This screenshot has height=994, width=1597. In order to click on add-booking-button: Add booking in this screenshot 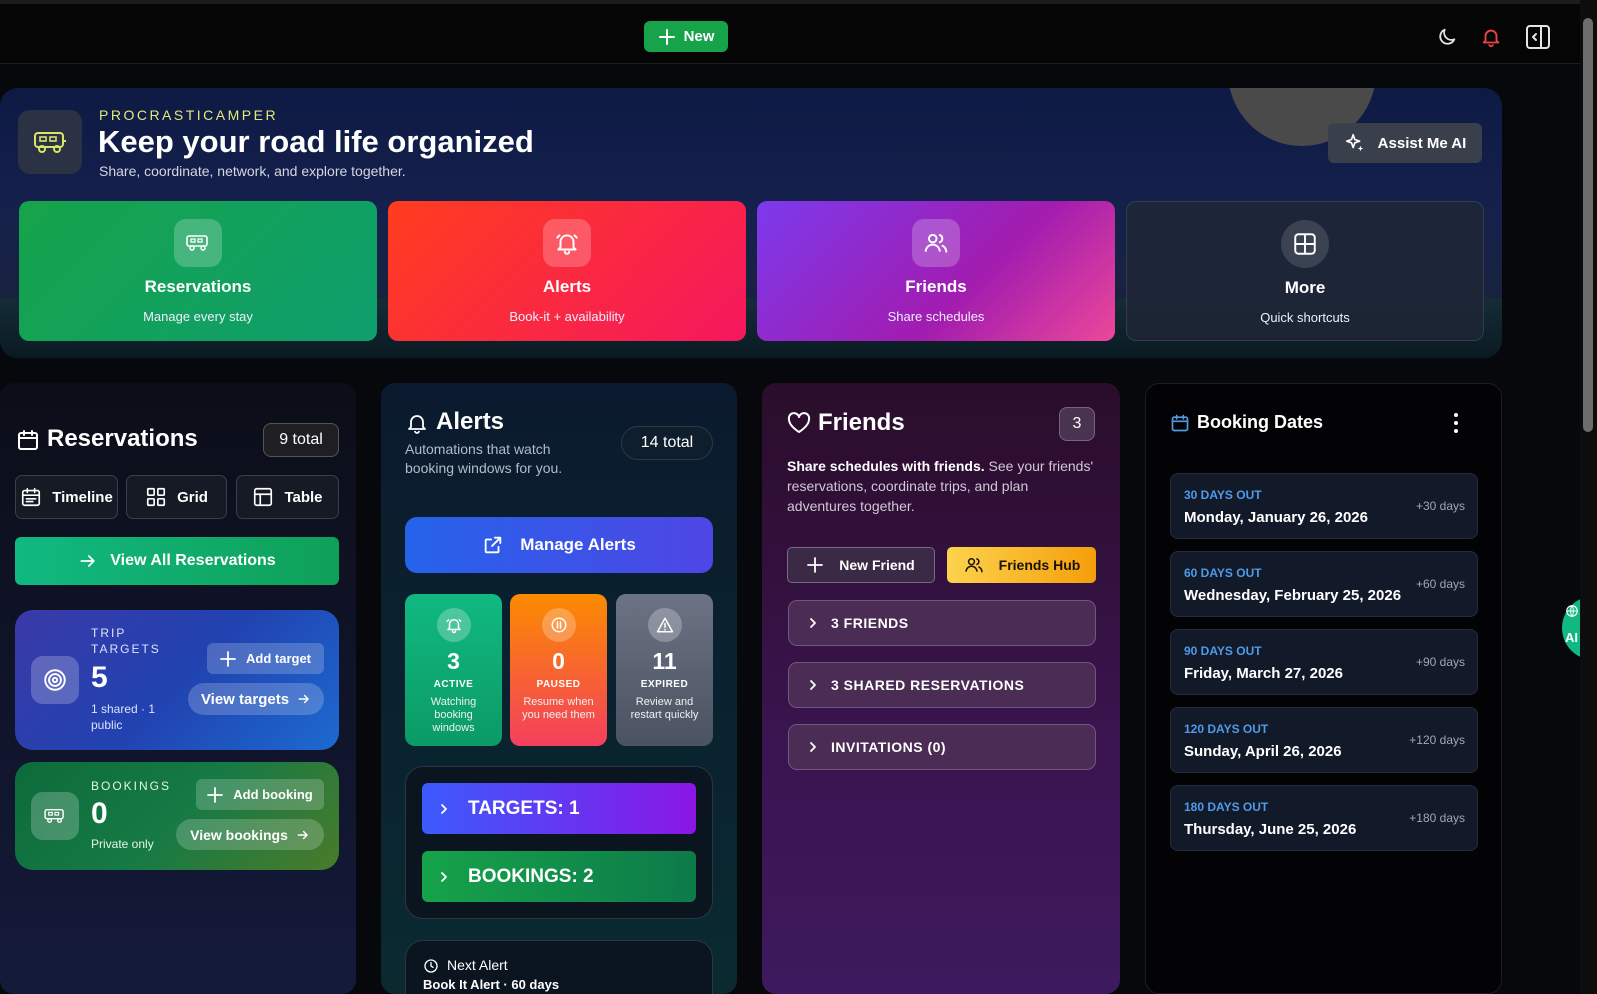, I will do `click(260, 794)`.